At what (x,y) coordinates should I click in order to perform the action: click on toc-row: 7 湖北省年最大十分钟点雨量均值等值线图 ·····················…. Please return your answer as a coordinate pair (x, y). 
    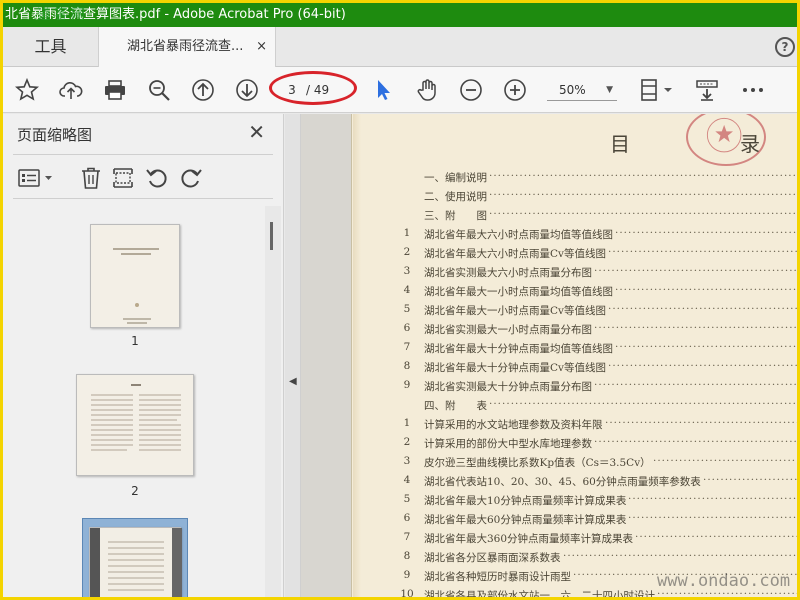
    Looking at the image, I should click on (574, 350).